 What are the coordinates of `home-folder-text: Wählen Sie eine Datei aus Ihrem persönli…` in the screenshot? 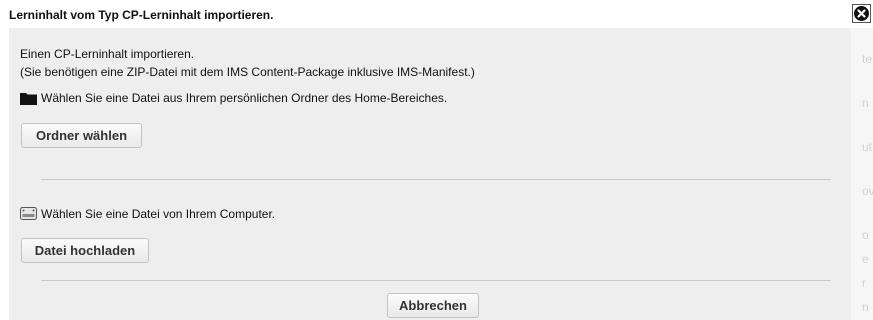 It's located at (244, 98).